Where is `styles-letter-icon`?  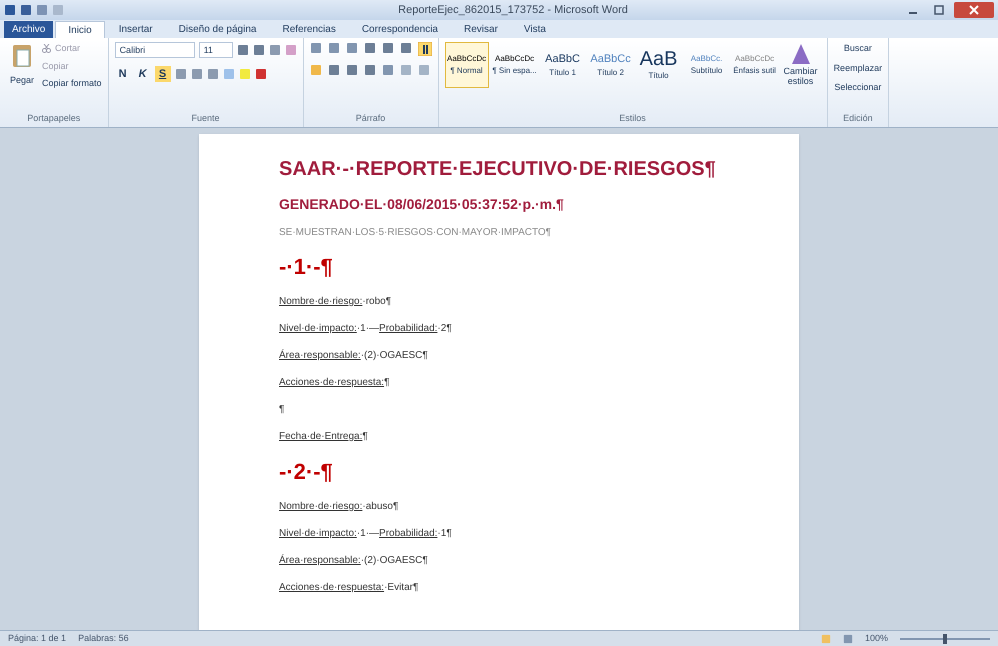 styles-letter-icon is located at coordinates (801, 54).